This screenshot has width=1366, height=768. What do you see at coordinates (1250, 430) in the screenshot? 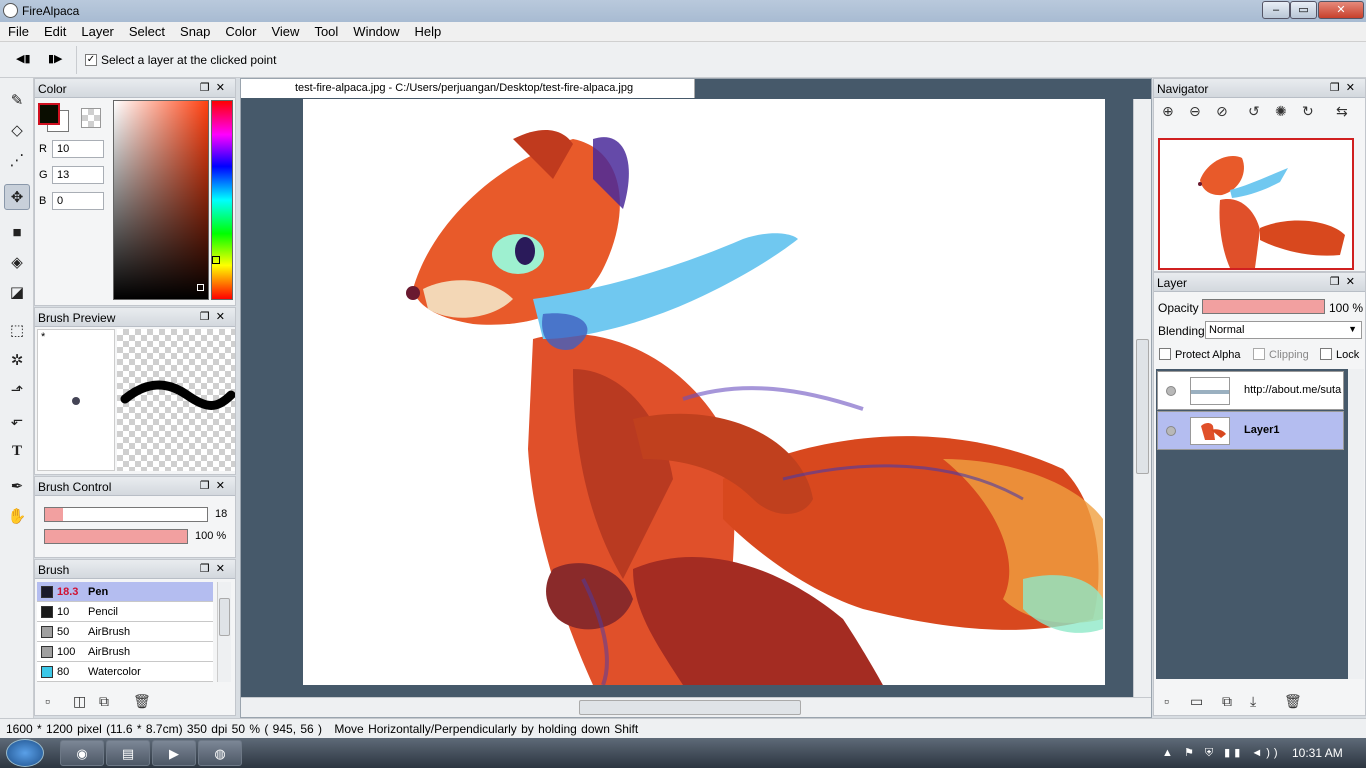
I see `layer-row: Layer1` at bounding box center [1250, 430].